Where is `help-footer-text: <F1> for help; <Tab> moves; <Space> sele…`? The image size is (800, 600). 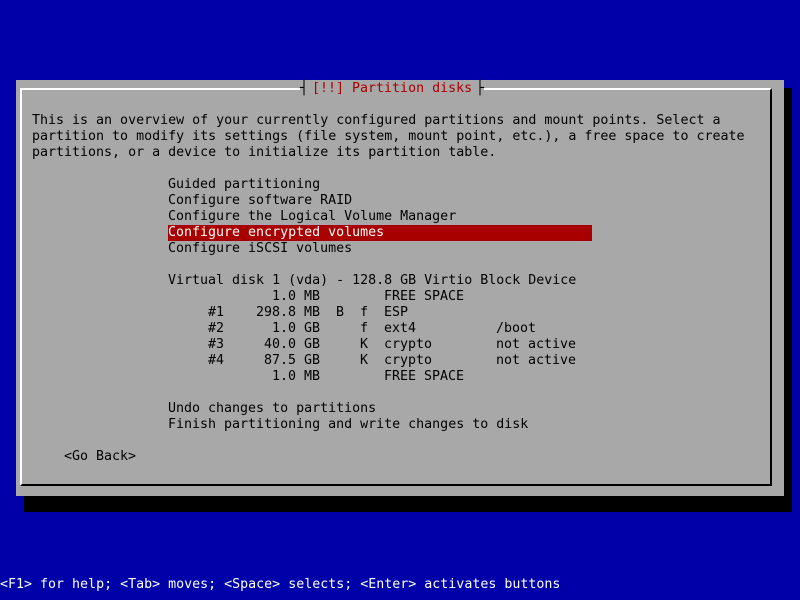
help-footer-text: <F1> for help; <Tab> moves; <Space> sele… is located at coordinates (280, 584).